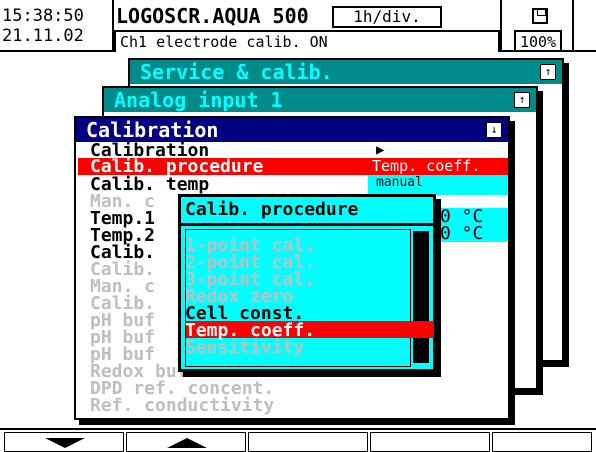  I want to click on popup-scrollbar, so click(421, 297).